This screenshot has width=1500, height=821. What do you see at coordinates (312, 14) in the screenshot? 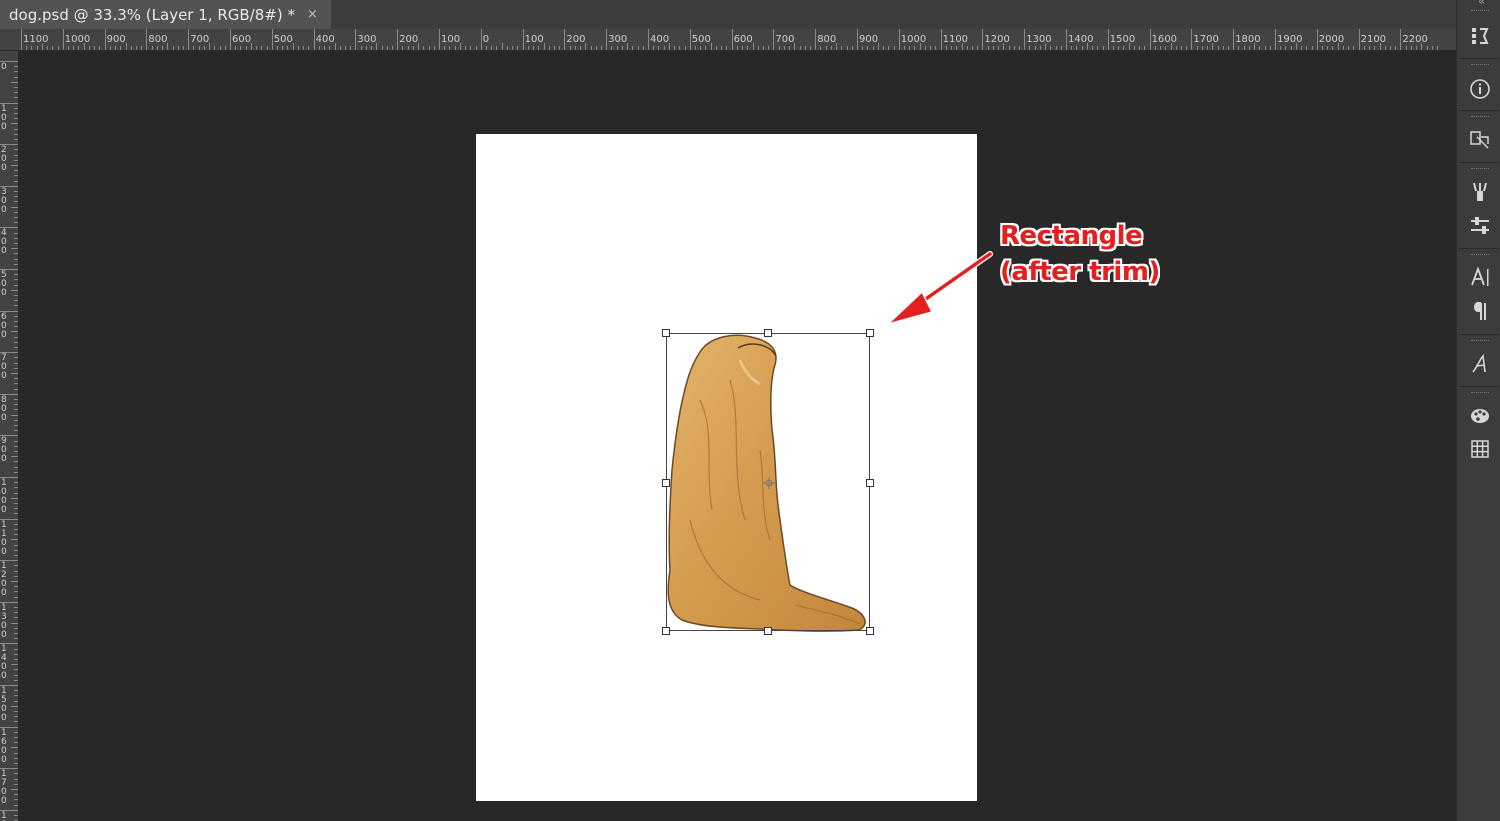
I see `close-tab-icon: ×` at bounding box center [312, 14].